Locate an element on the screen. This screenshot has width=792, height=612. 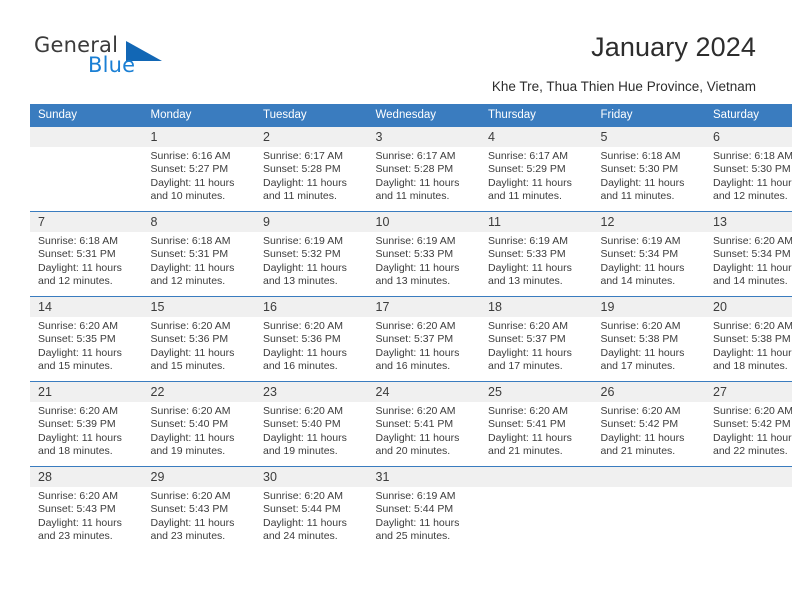
day-number: 31 is located at coordinates (423, 477).